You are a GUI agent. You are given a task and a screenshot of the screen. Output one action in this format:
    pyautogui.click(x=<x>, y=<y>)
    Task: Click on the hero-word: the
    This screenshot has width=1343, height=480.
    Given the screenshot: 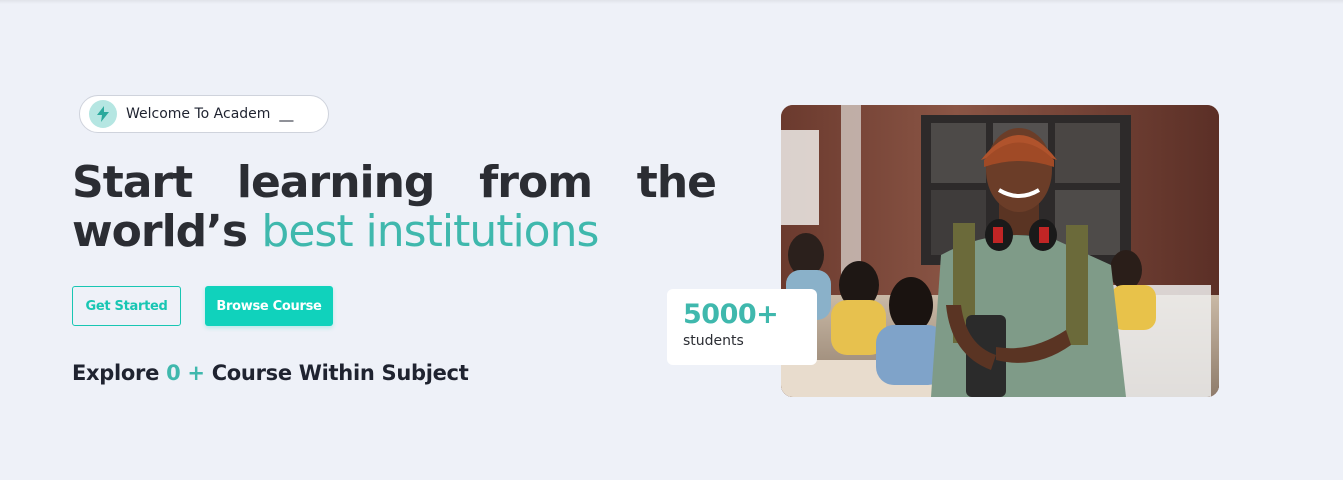 What is the action you would take?
    pyautogui.click(x=676, y=182)
    